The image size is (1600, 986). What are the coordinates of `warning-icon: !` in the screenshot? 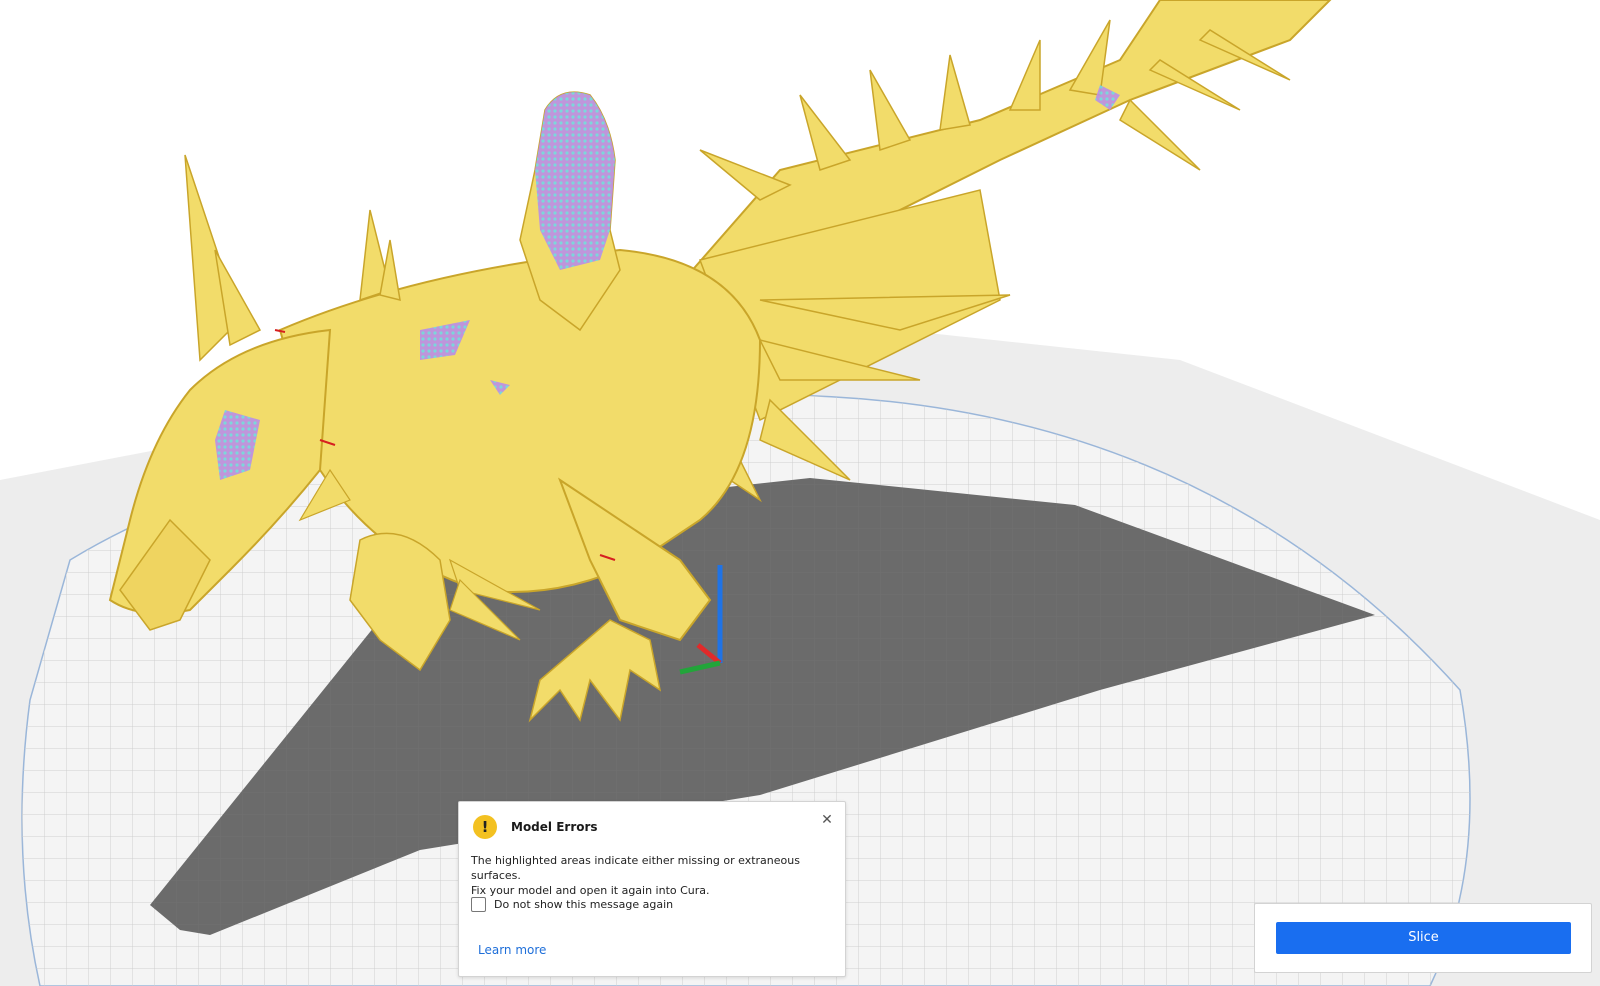 It's located at (485, 827).